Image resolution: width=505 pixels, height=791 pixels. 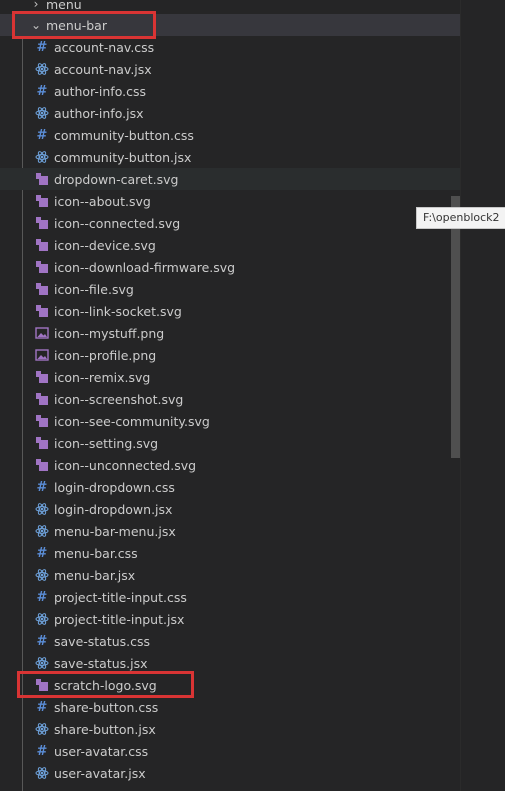 What do you see at coordinates (230, 399) in the screenshot?
I see `file-item: icon--screenshot.svg` at bounding box center [230, 399].